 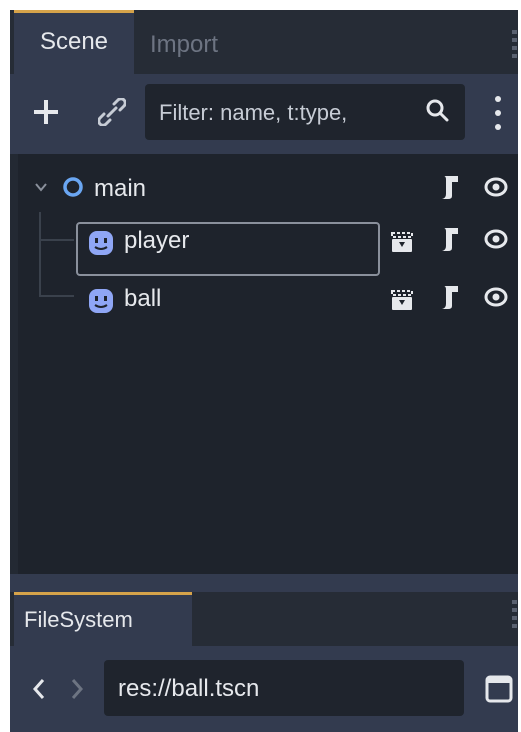 What do you see at coordinates (73, 187) in the screenshot?
I see `node-icon` at bounding box center [73, 187].